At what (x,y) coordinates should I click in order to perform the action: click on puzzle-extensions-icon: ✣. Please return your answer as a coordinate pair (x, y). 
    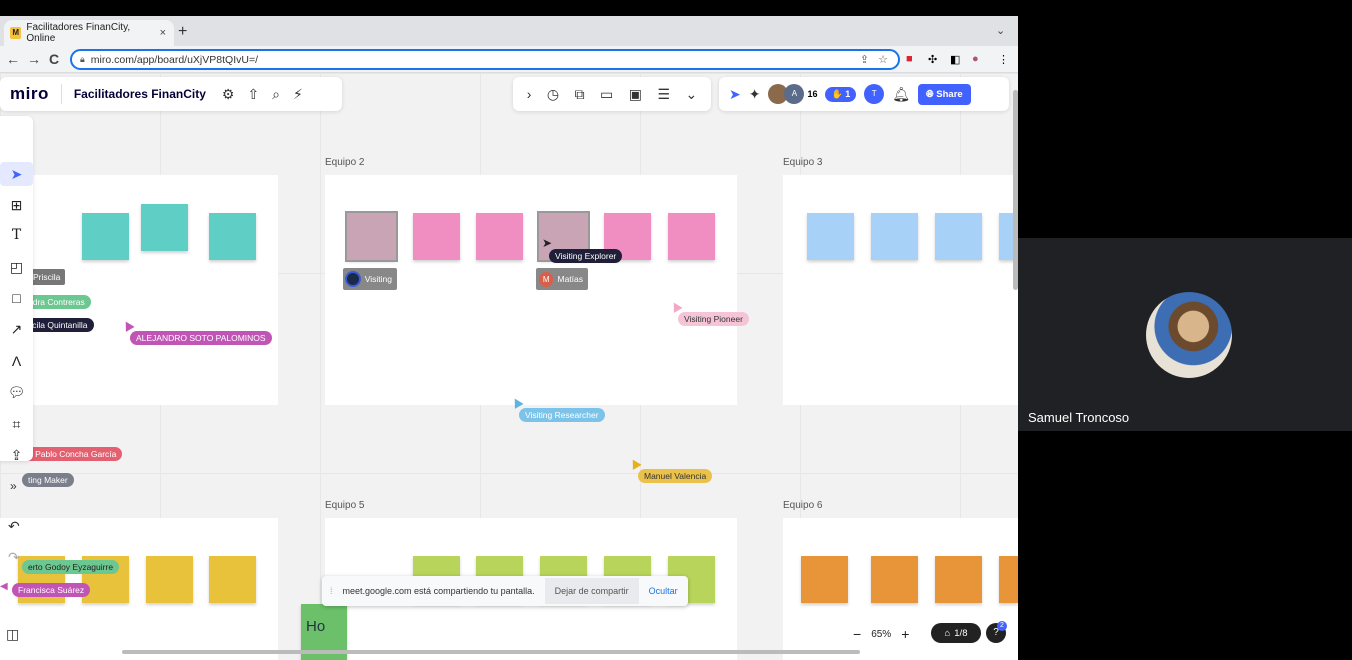
    Looking at the image, I should click on (932, 59).